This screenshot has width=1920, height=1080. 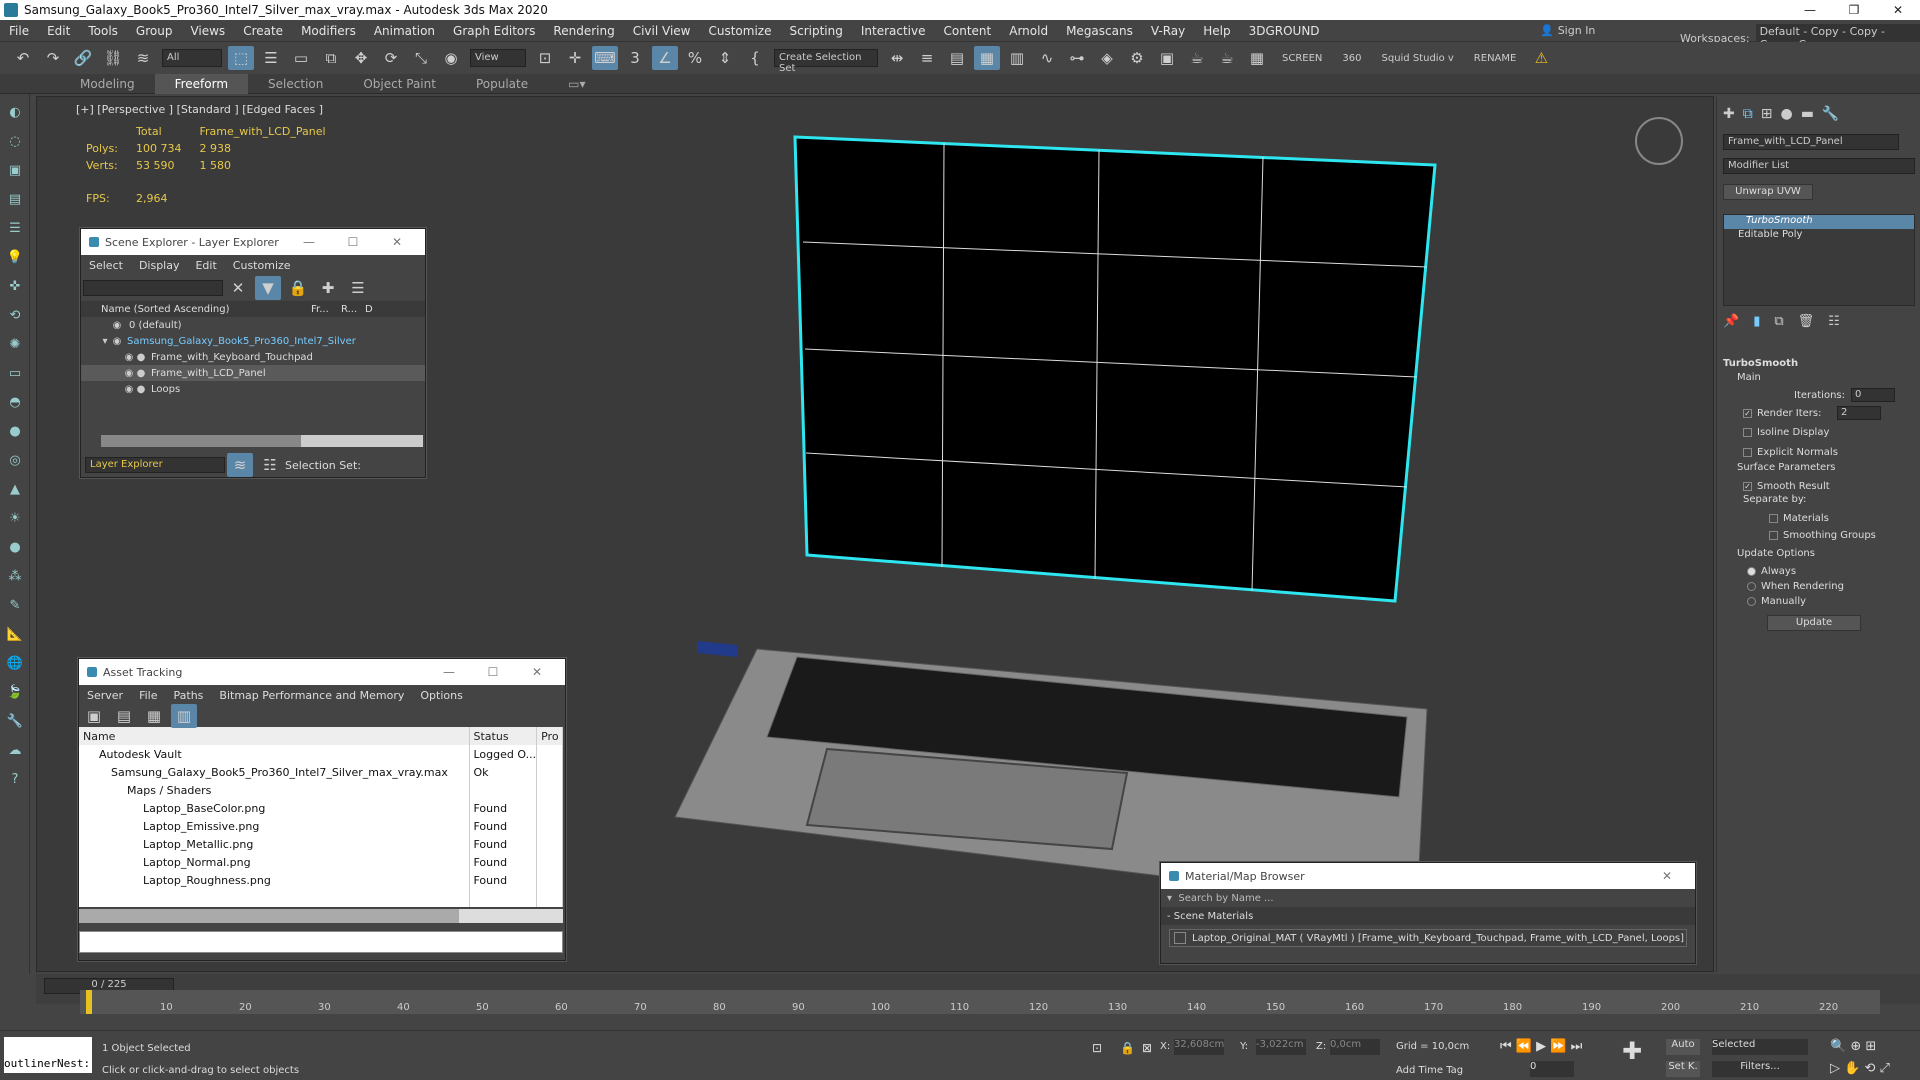 I want to click on render-iters-spinner: 2, so click(x=1859, y=413).